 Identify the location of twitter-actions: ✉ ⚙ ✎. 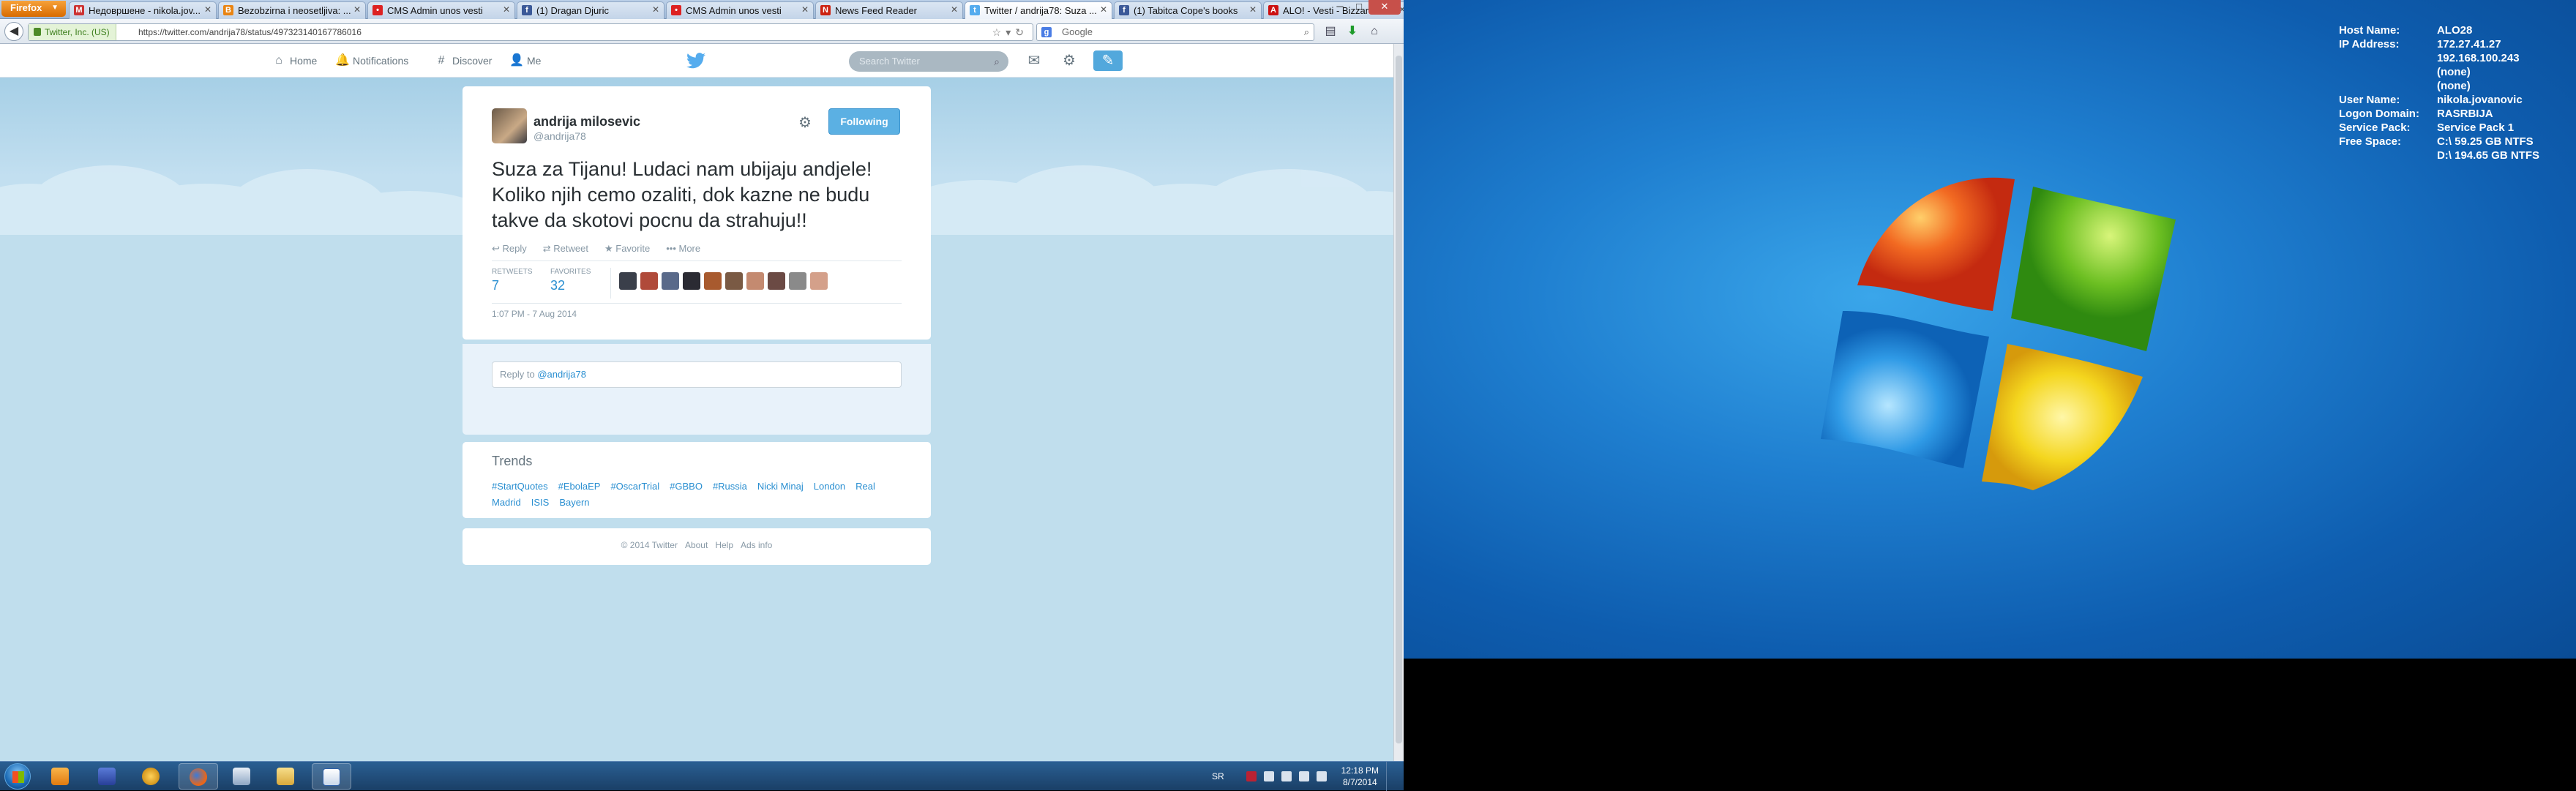
(1079, 60).